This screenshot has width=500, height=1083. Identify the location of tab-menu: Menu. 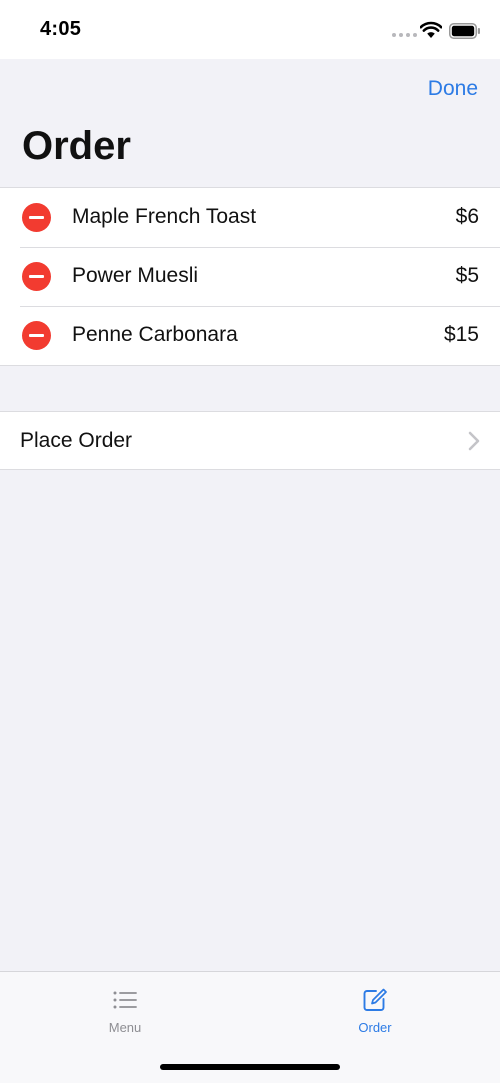
(125, 1007).